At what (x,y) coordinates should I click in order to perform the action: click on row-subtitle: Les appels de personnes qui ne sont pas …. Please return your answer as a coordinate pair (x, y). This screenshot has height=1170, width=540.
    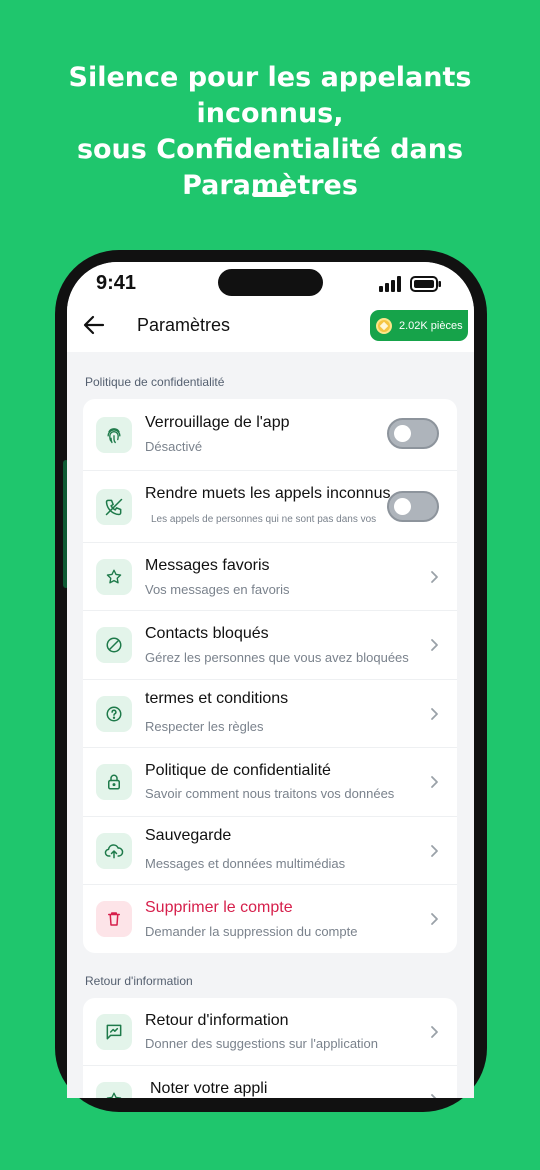
    Looking at the image, I should click on (264, 519).